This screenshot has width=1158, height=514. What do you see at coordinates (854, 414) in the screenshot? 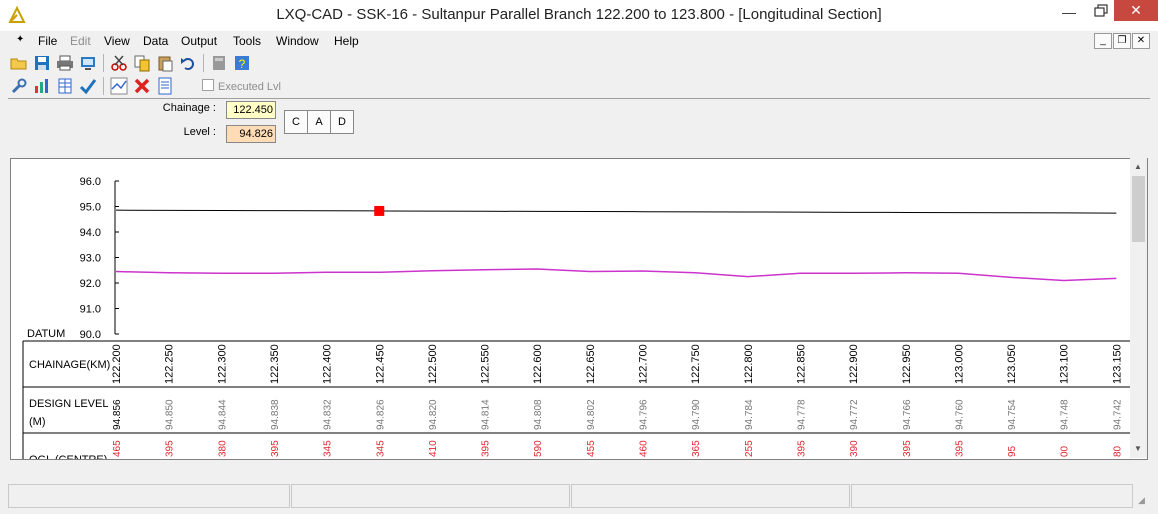
I see `design-level-value: 94.772` at bounding box center [854, 414].